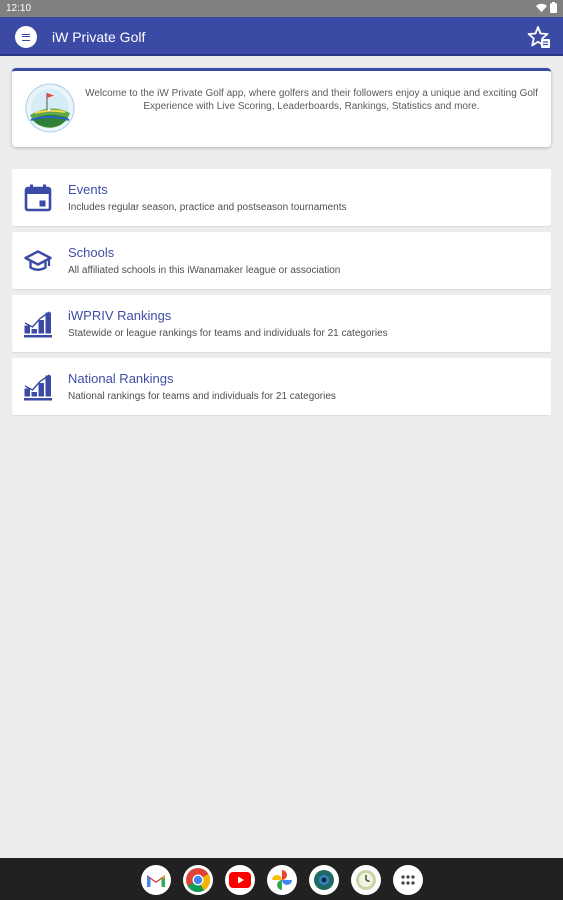 The height and width of the screenshot is (900, 563). I want to click on status-bar: 12:10, so click(281, 8).